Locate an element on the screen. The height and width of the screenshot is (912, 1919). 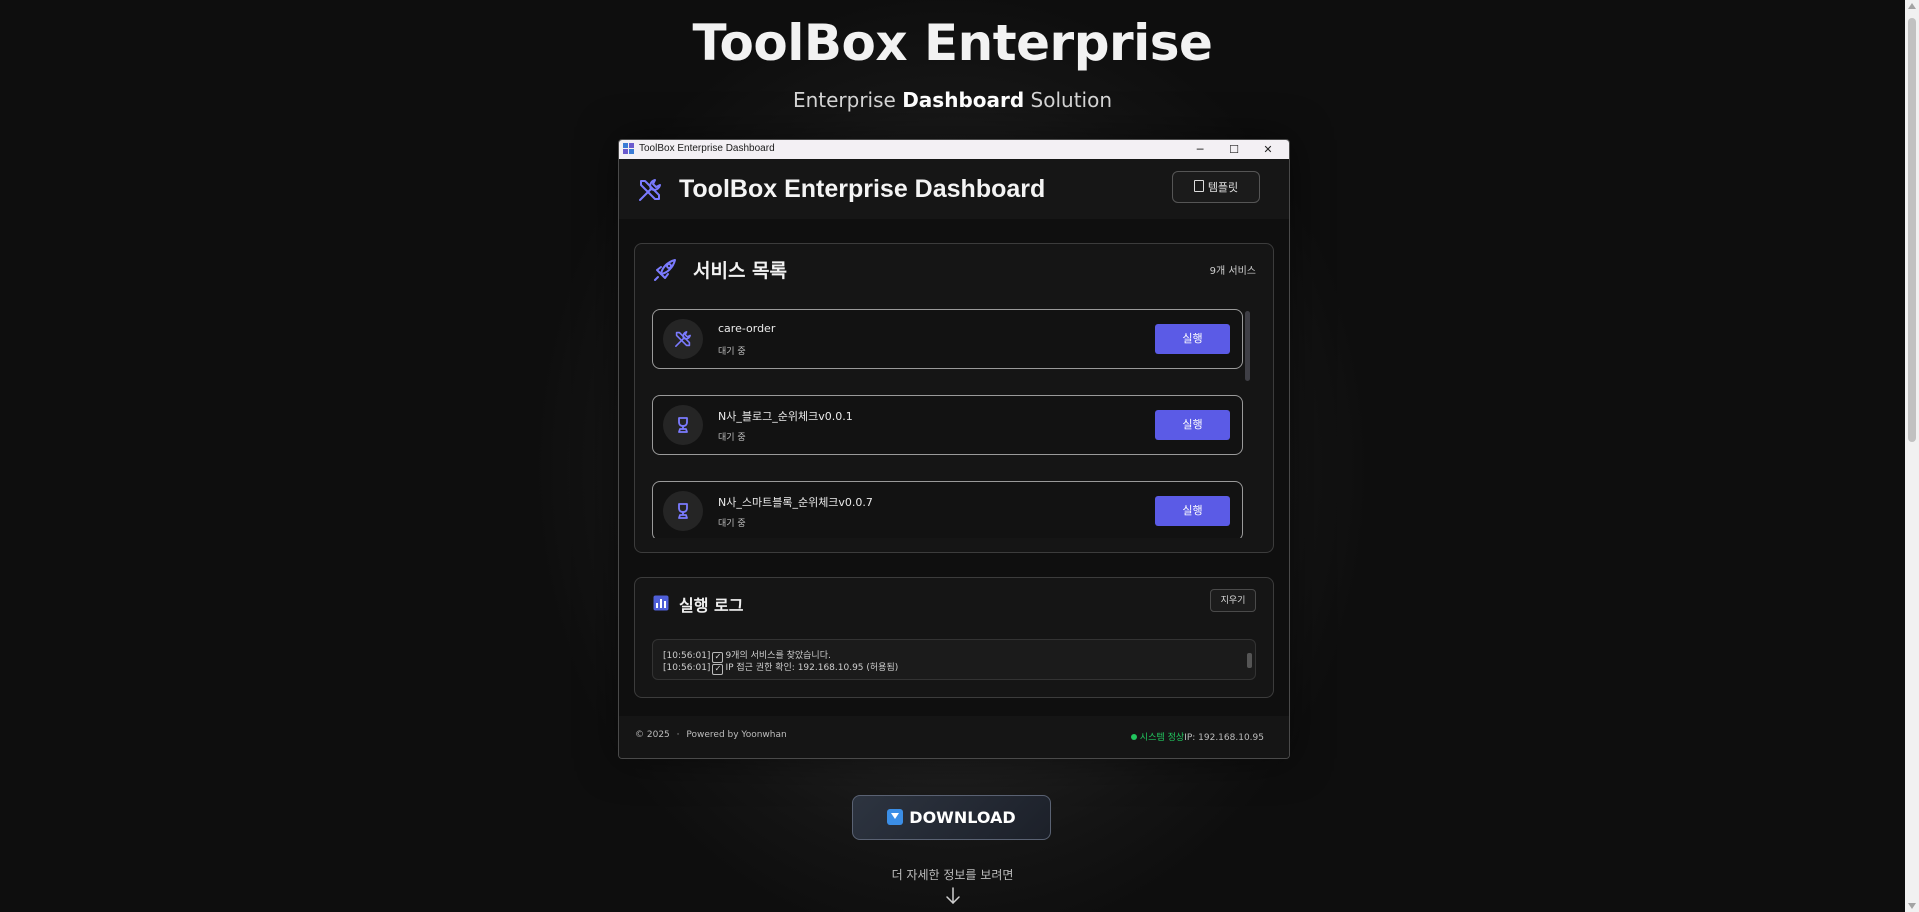
status-dot-icon is located at coordinates (1133, 737).